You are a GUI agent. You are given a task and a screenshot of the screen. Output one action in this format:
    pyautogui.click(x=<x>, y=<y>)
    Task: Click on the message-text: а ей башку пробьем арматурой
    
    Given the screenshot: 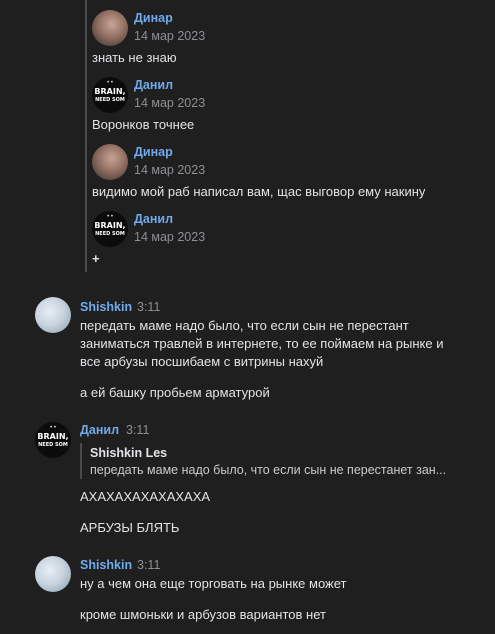 What is the action you would take?
    pyautogui.click(x=175, y=392)
    